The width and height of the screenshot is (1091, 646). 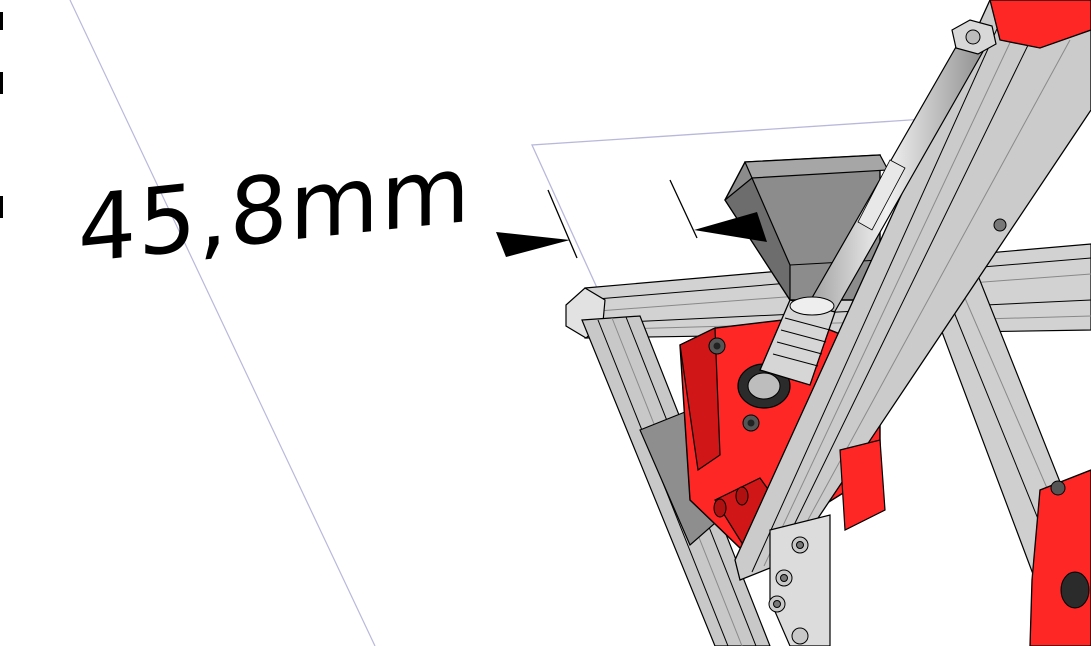 What do you see at coordinates (862, 485) in the screenshot?
I see `red-spacer-block` at bounding box center [862, 485].